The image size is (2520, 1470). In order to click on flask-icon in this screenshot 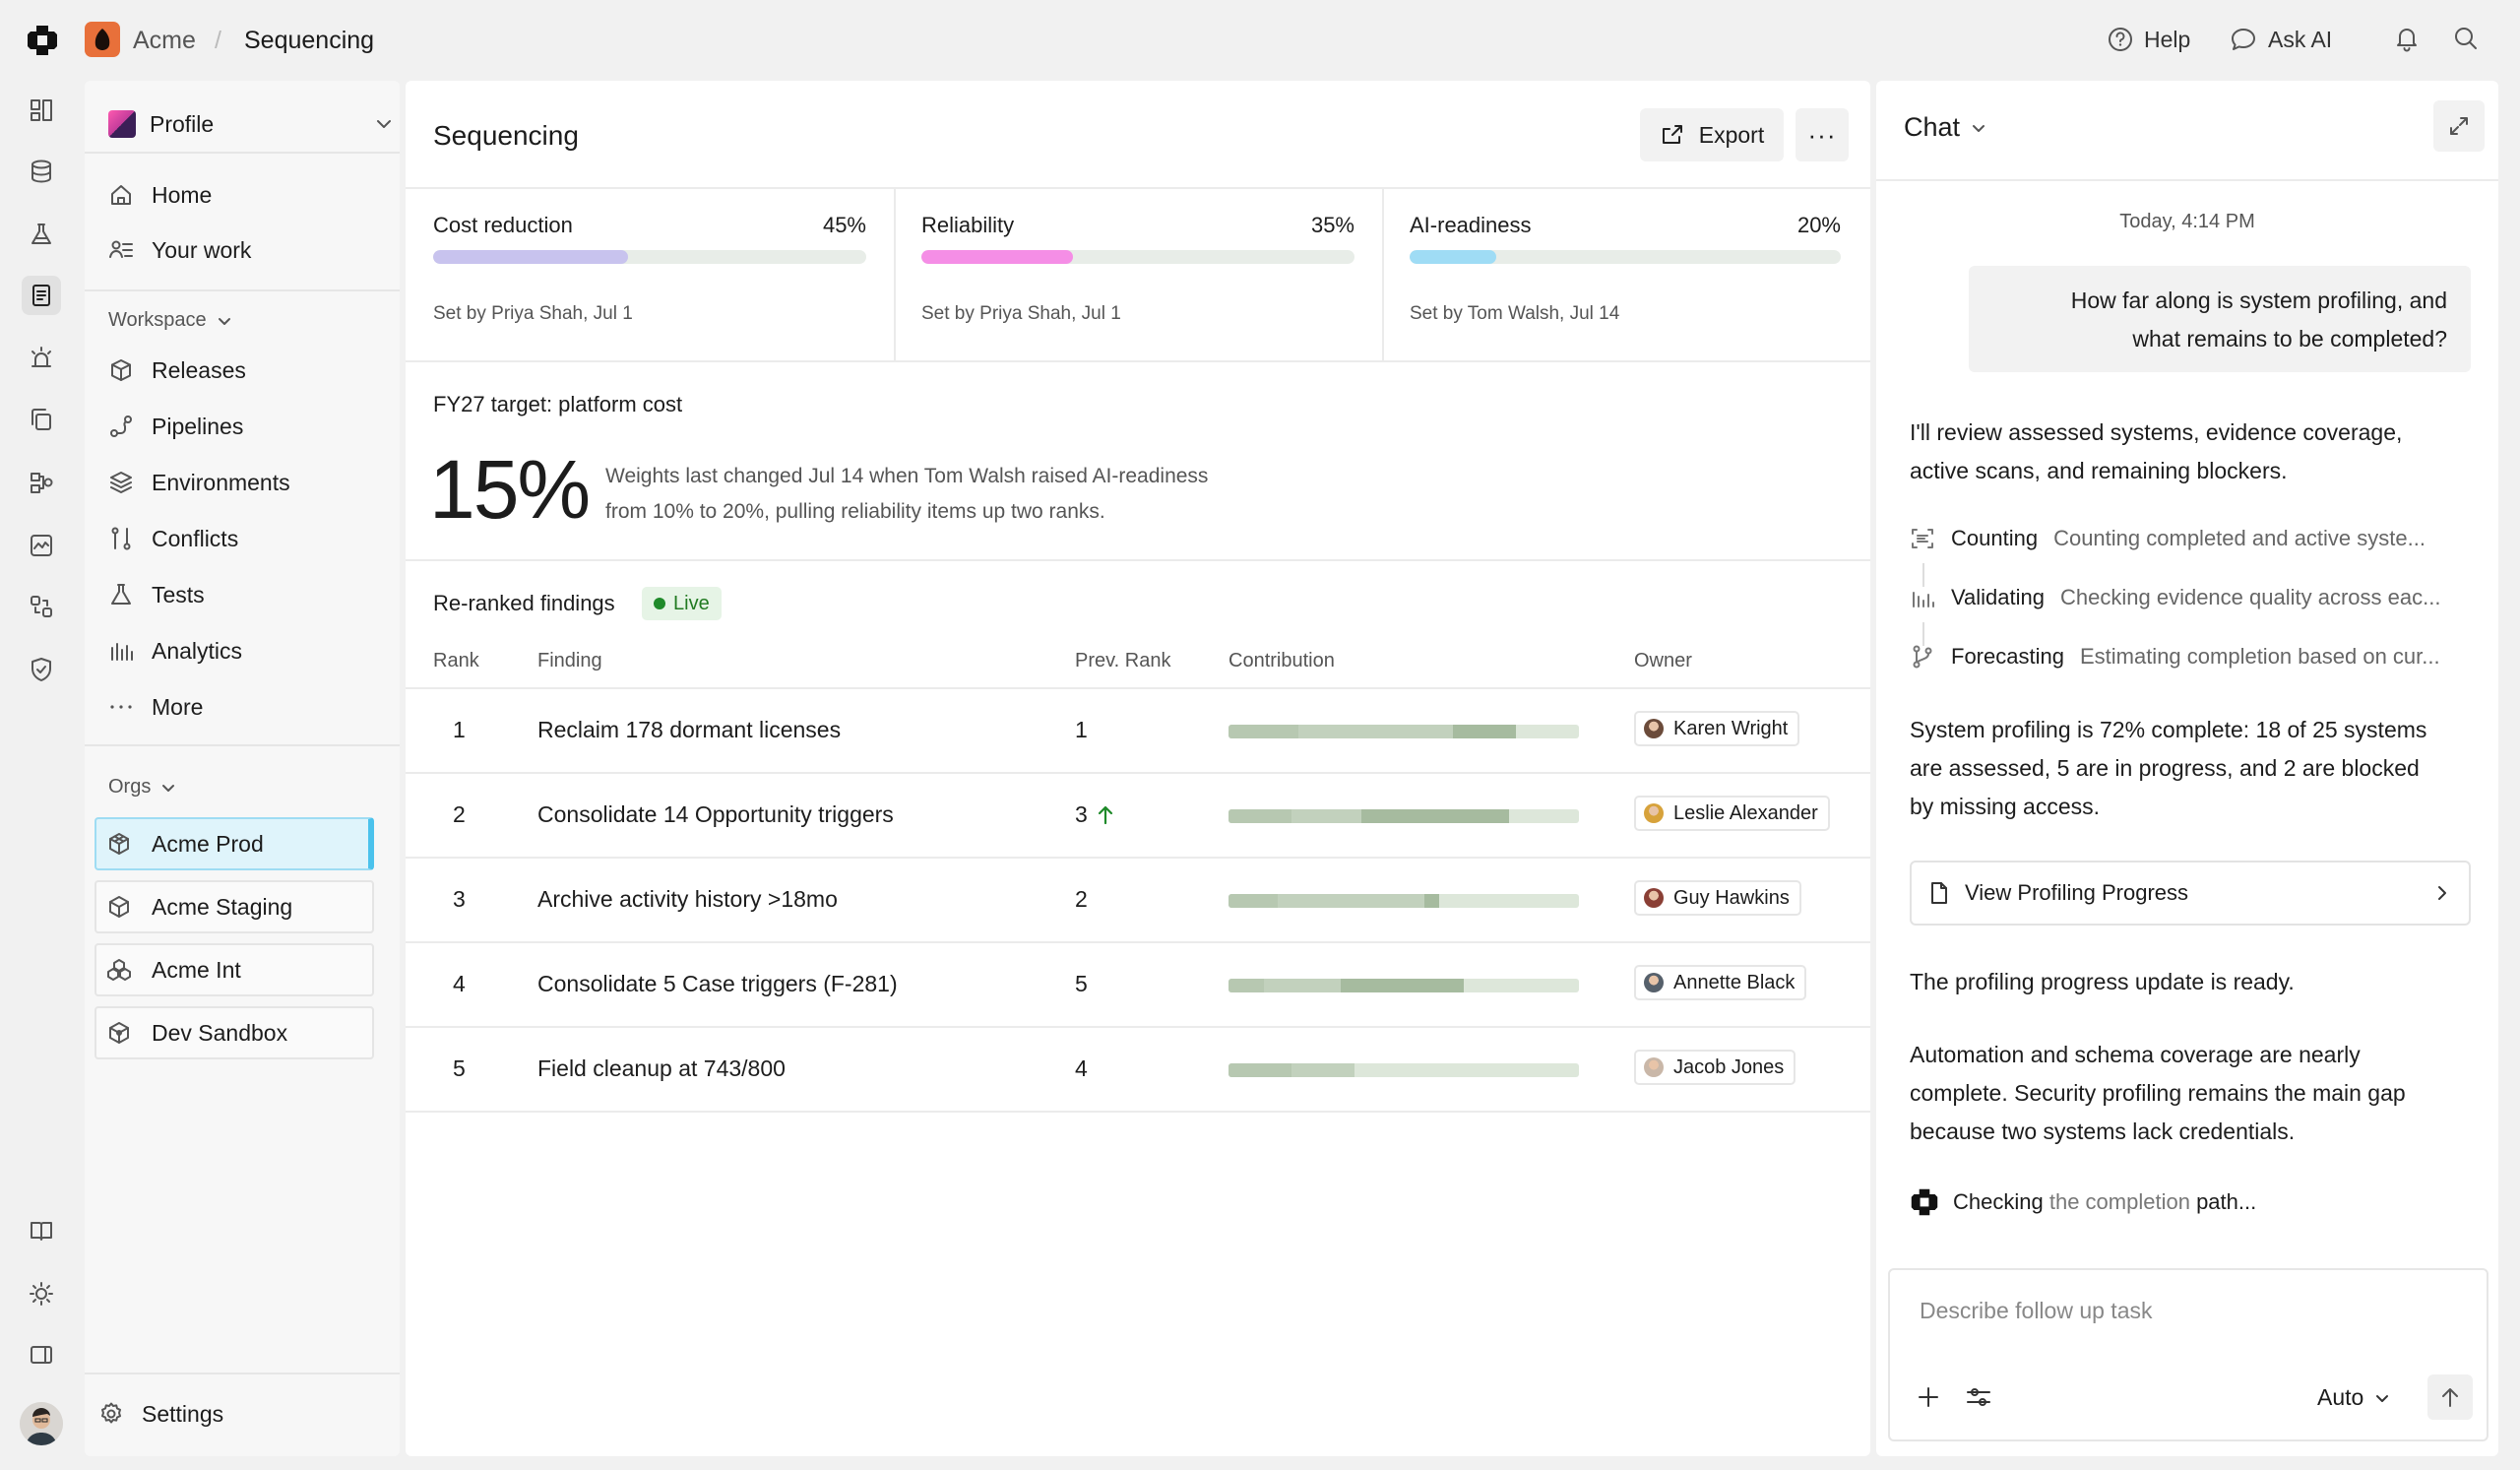, I will do `click(41, 234)`.